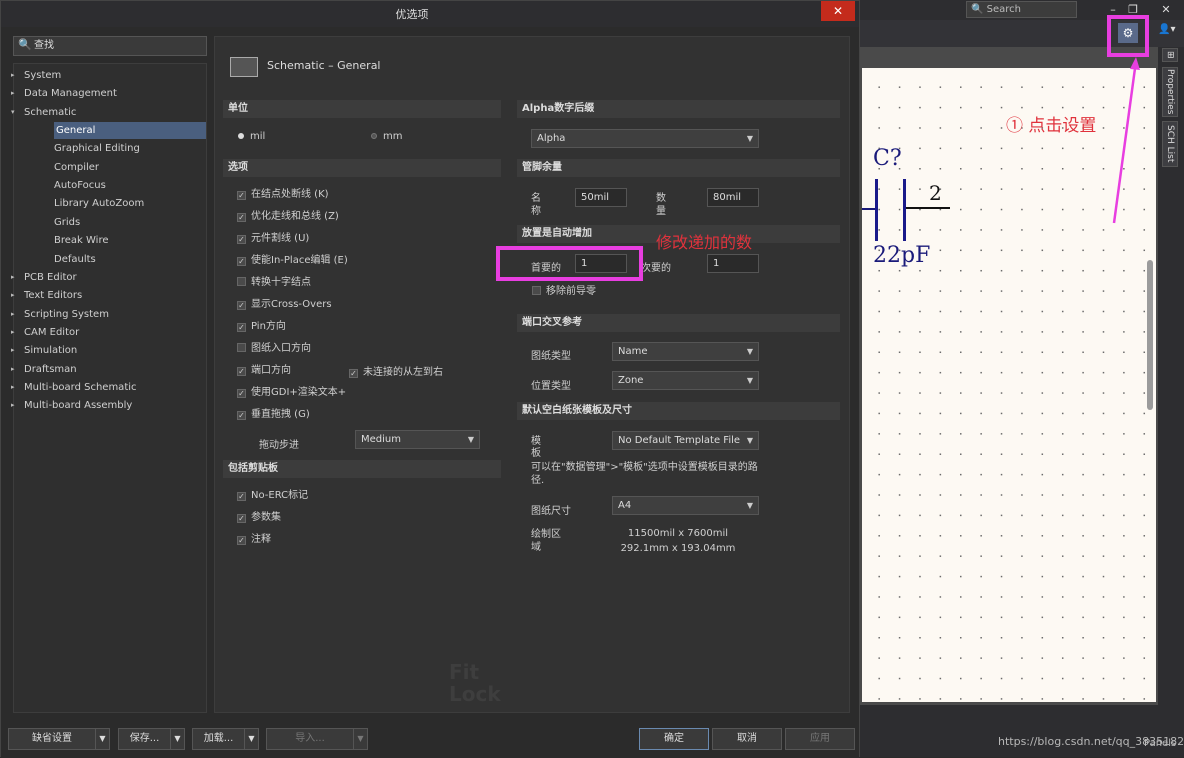 This screenshot has height=758, width=1184. Describe the element at coordinates (97, 148) in the screenshot. I see `tree-item: Graphical Editing` at that location.